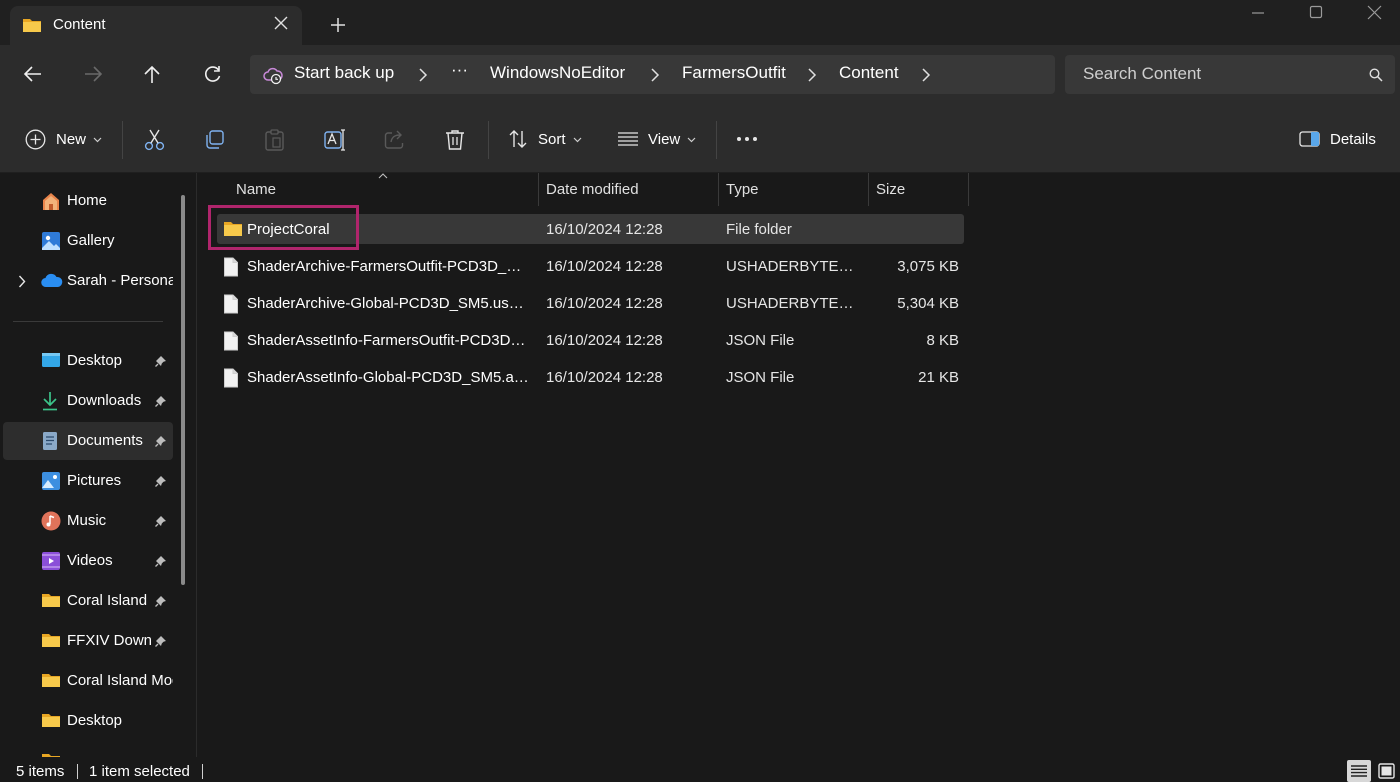  Describe the element at coordinates (156, 25) in the screenshot. I see `tab-content: Content` at that location.